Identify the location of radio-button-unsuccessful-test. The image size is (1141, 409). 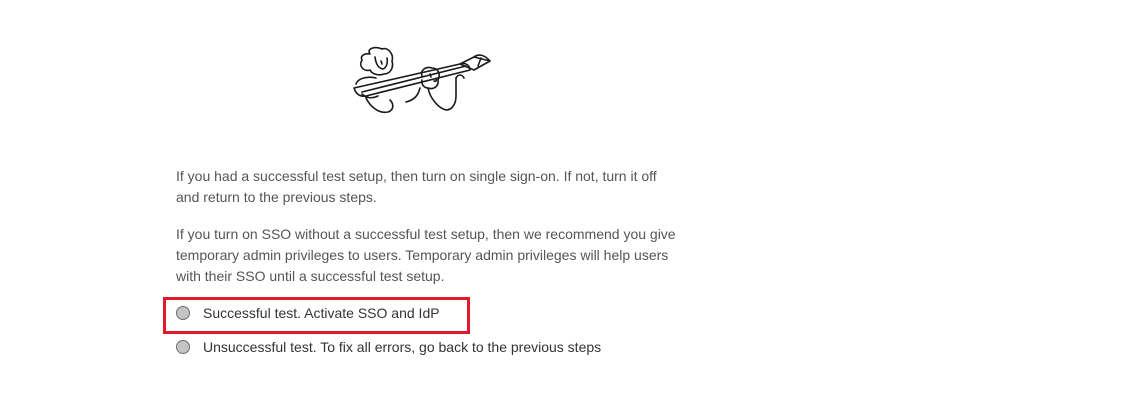
(183, 347).